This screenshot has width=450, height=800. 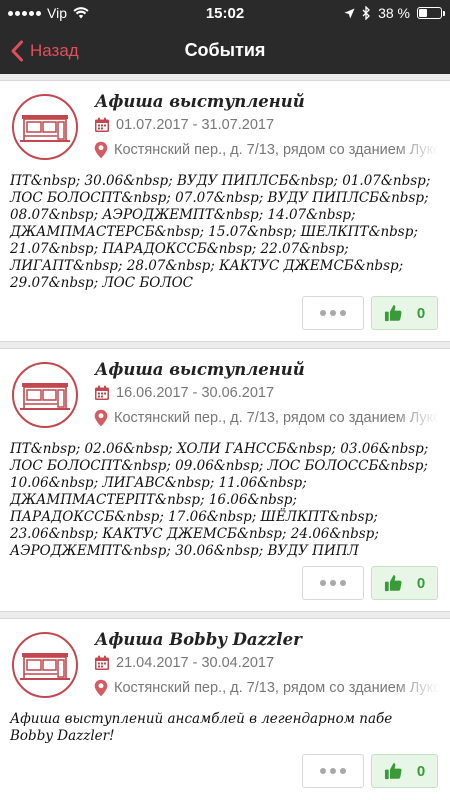 I want to click on navigation-bar: Назад События, so click(x=225, y=51).